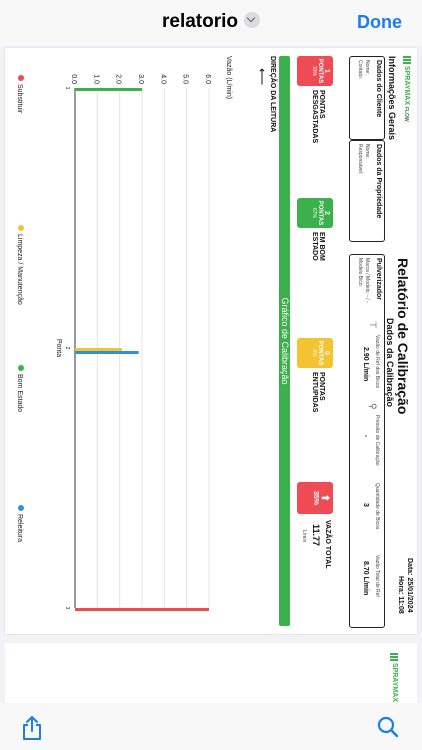 Image resolution: width=422 pixels, height=750 pixels. What do you see at coordinates (315, 353) in the screenshot?
I see `clogged-tips-tile: 0 PONTAS 0%` at bounding box center [315, 353].